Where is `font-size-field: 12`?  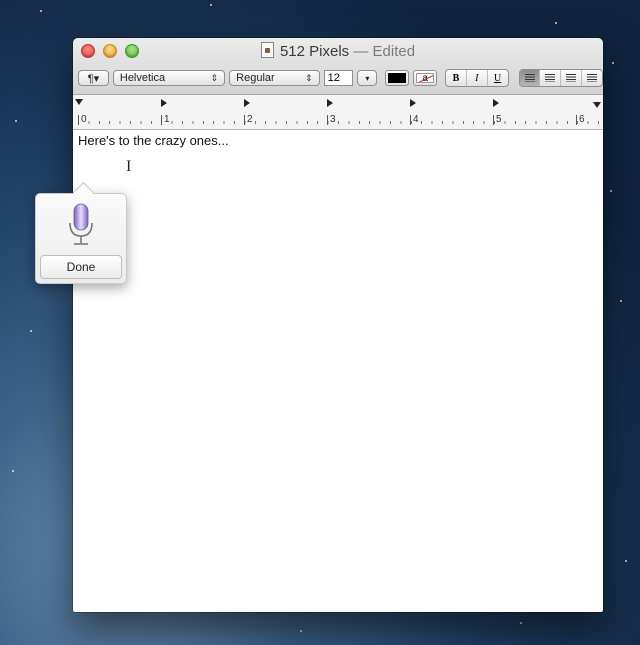 font-size-field: 12 is located at coordinates (338, 78).